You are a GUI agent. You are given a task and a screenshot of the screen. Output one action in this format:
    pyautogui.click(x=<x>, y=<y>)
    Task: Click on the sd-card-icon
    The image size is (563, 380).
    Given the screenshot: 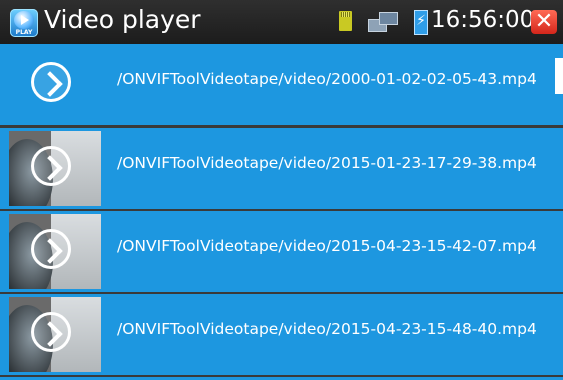 What is the action you would take?
    pyautogui.click(x=345, y=21)
    